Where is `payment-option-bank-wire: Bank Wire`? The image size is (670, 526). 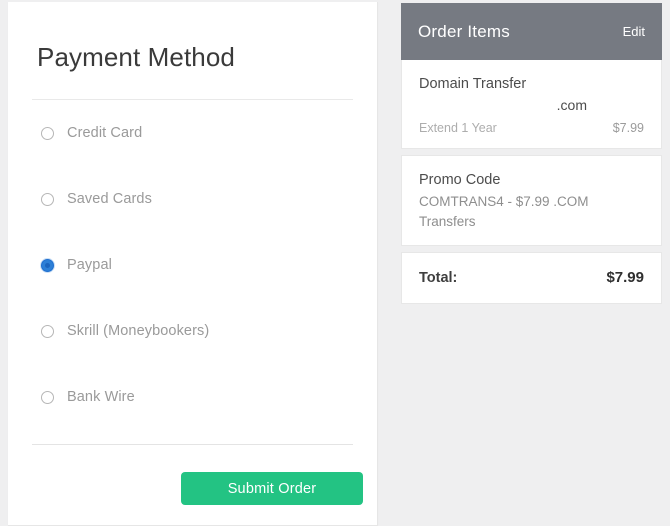 payment-option-bank-wire: Bank Wire is located at coordinates (192, 397).